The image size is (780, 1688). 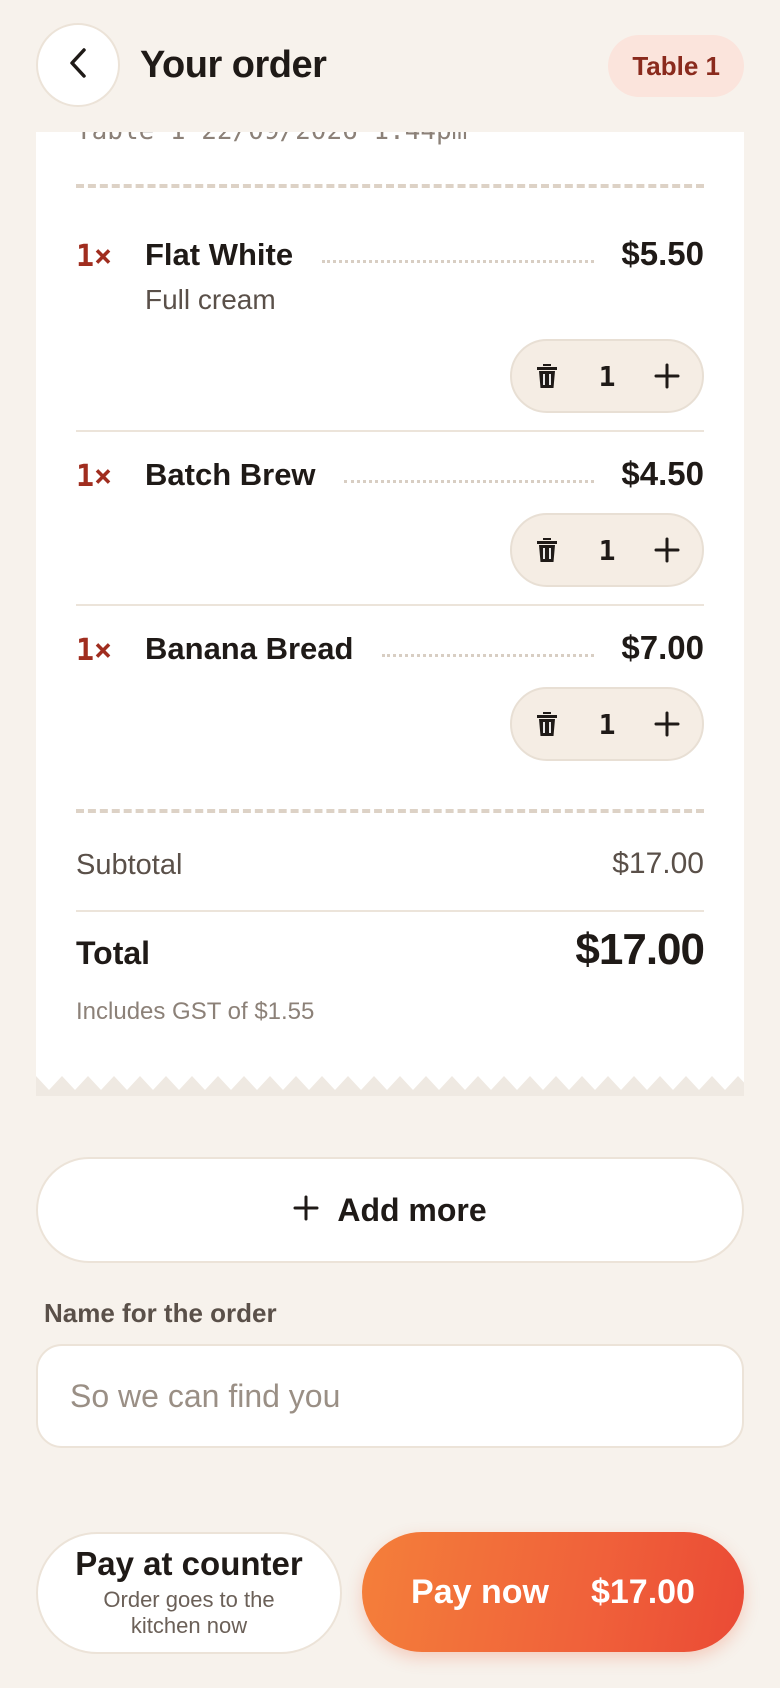 I want to click on back-button, so click(x=78, y=65).